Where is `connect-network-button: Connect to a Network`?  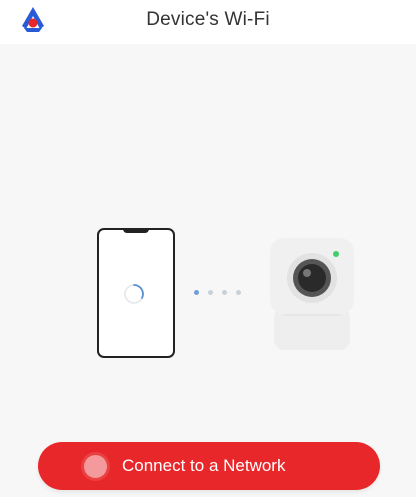
connect-network-button: Connect to a Network is located at coordinates (209, 466).